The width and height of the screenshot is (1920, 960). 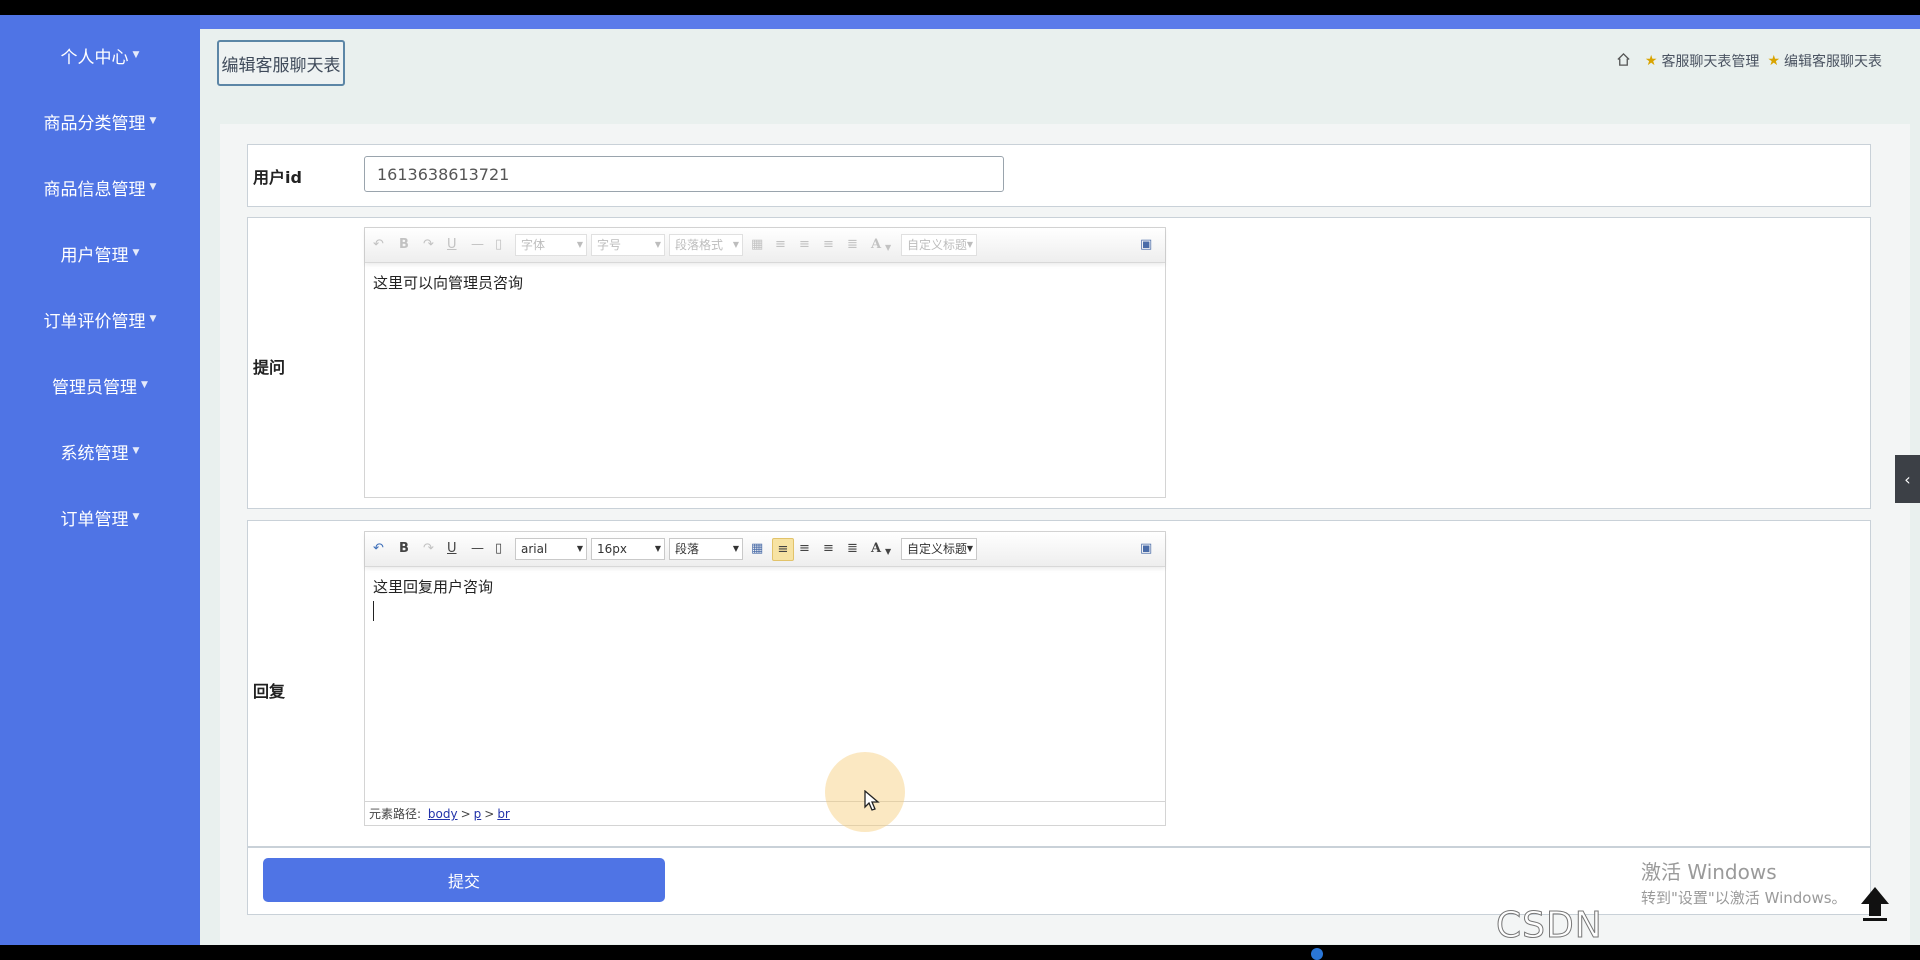 I want to click on sidebar-item-user-management: 用户管理 ▼, so click(x=100, y=253).